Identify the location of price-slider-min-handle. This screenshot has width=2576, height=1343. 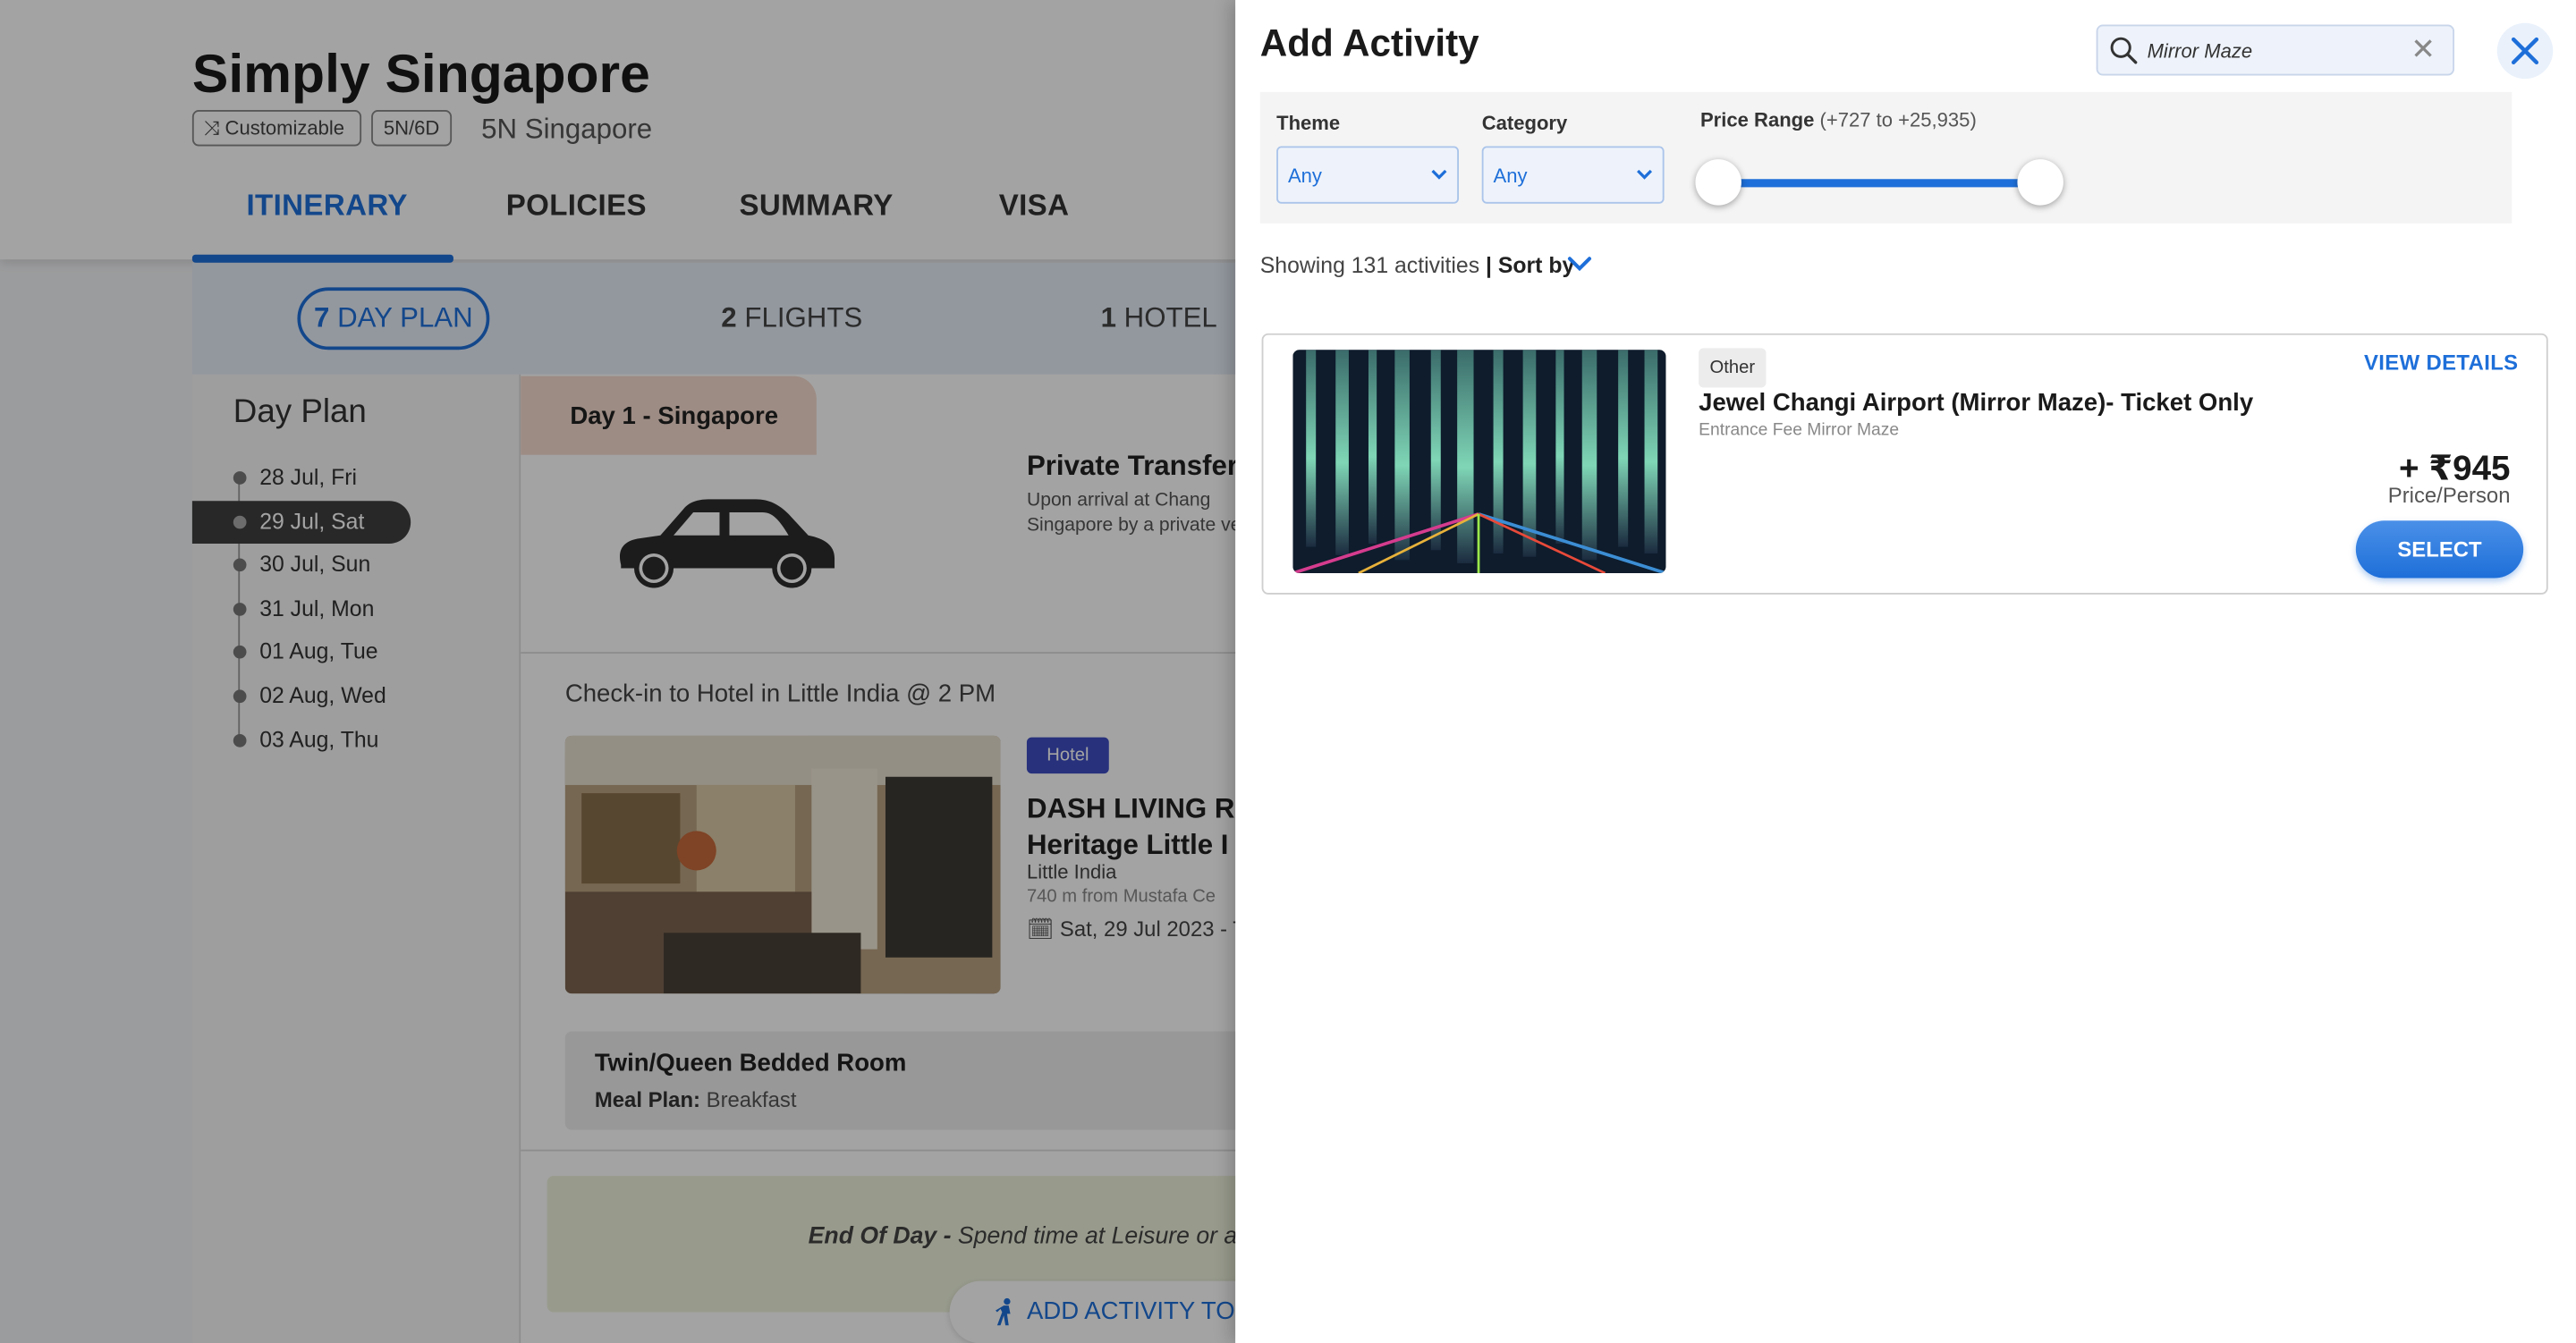
(1718, 183).